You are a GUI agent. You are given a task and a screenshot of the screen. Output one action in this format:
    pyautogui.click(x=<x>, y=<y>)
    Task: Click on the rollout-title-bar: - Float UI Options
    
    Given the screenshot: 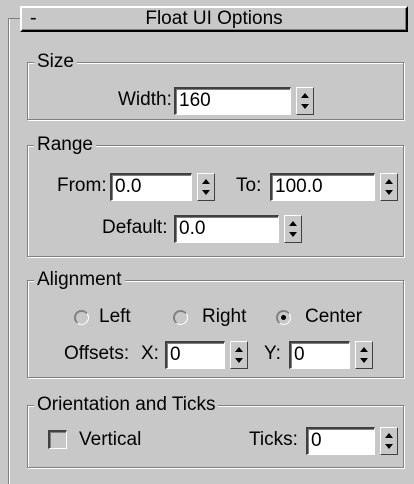 What is the action you would take?
    pyautogui.click(x=214, y=19)
    